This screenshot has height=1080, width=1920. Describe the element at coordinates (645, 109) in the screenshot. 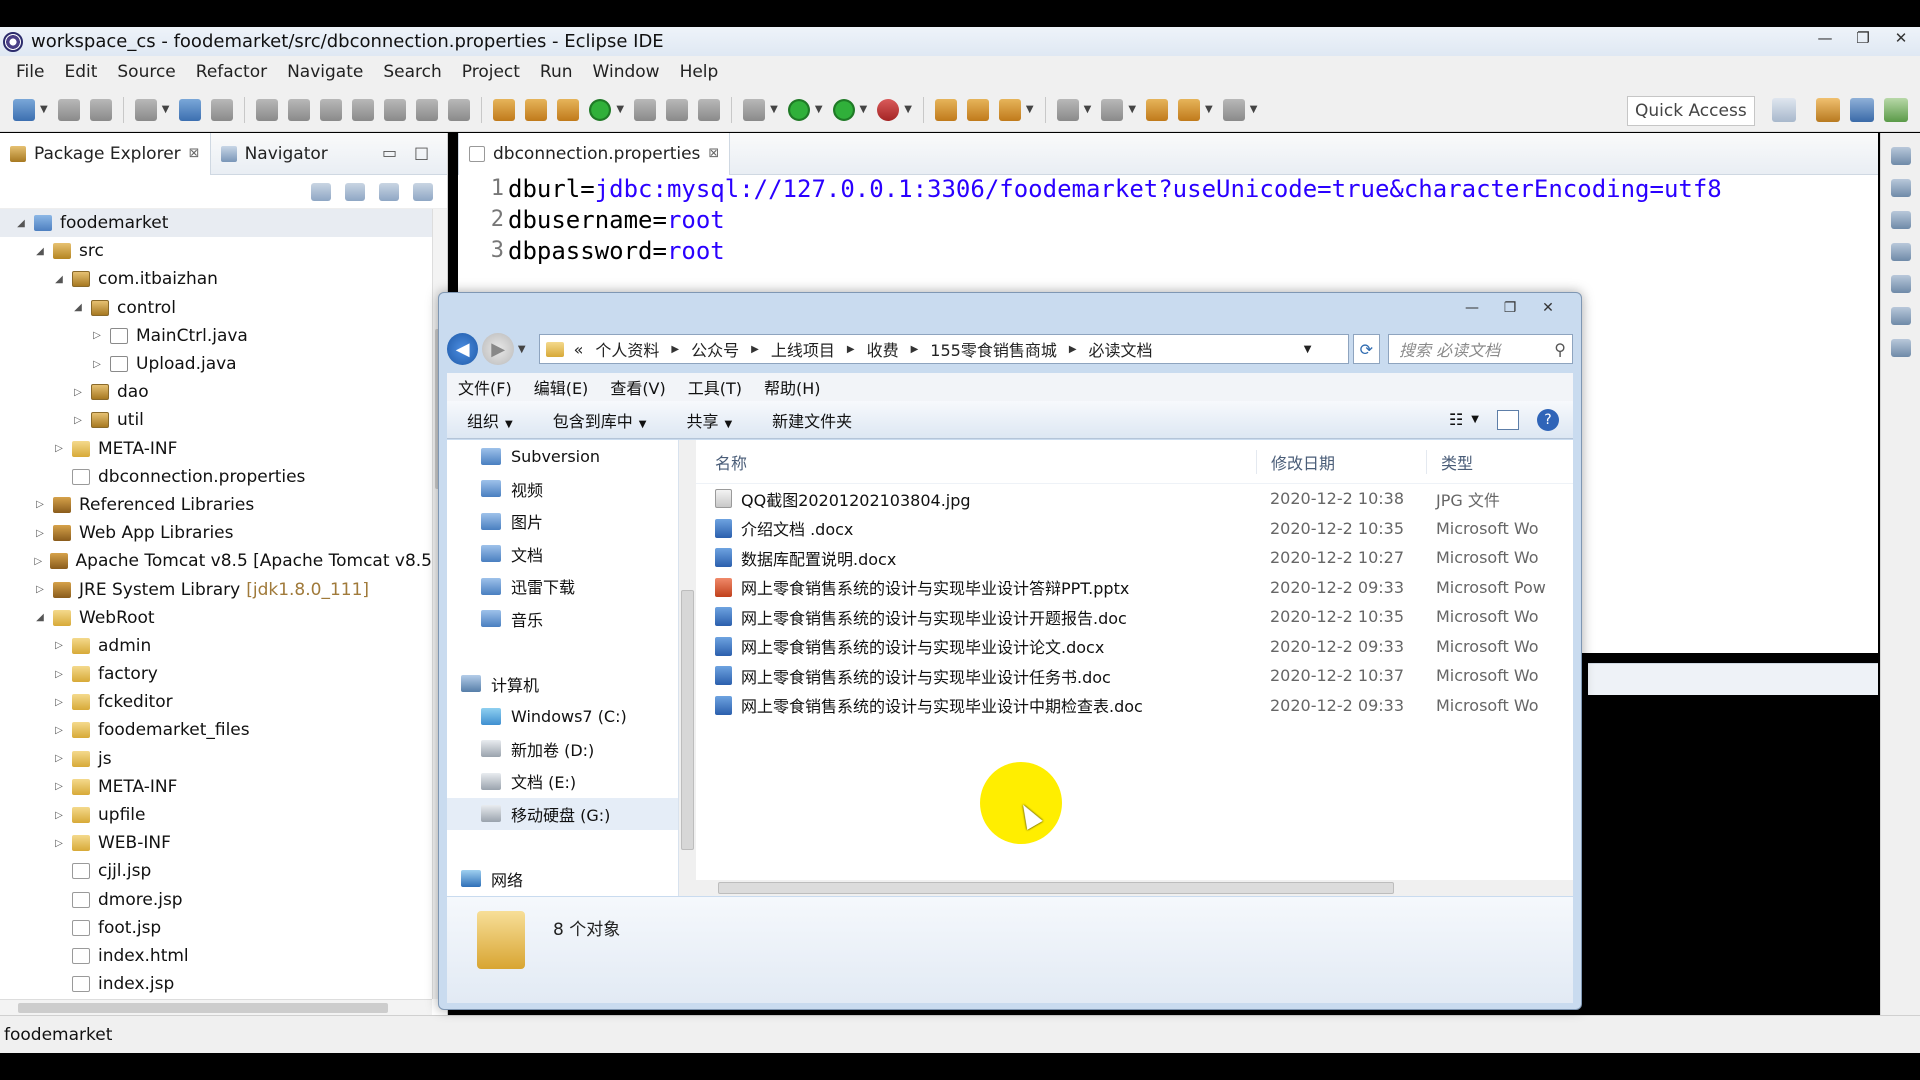

I see `toggle-mark-icon` at that location.